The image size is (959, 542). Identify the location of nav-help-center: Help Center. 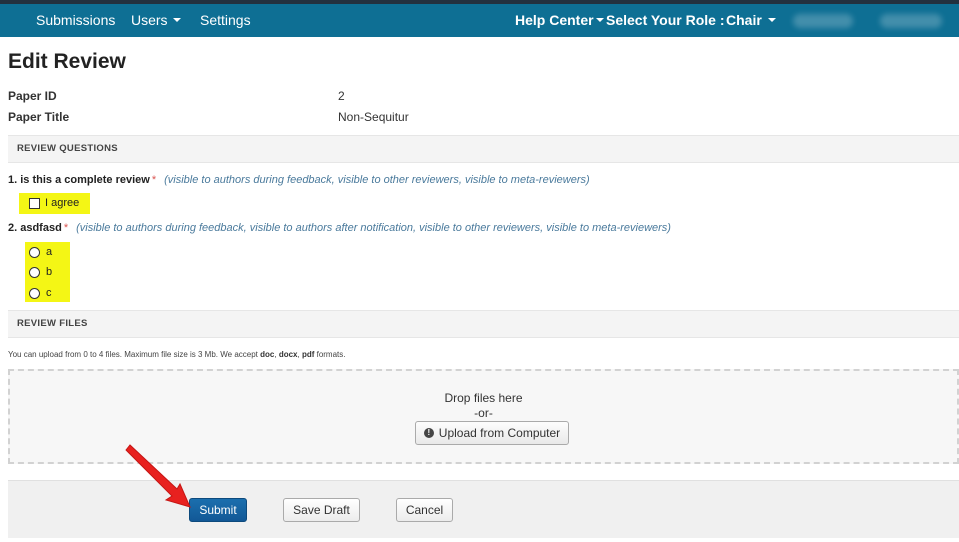
(559, 20).